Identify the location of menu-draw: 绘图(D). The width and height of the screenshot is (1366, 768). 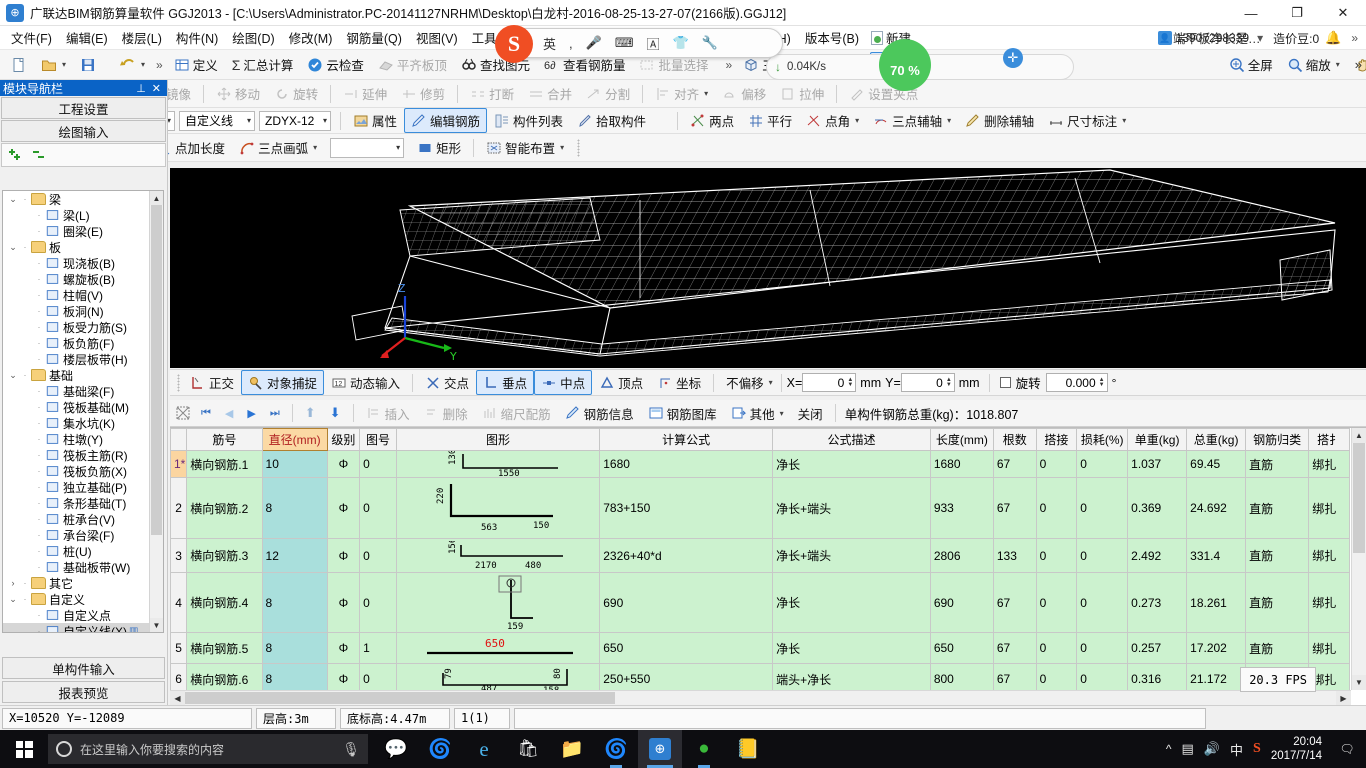
(253, 37).